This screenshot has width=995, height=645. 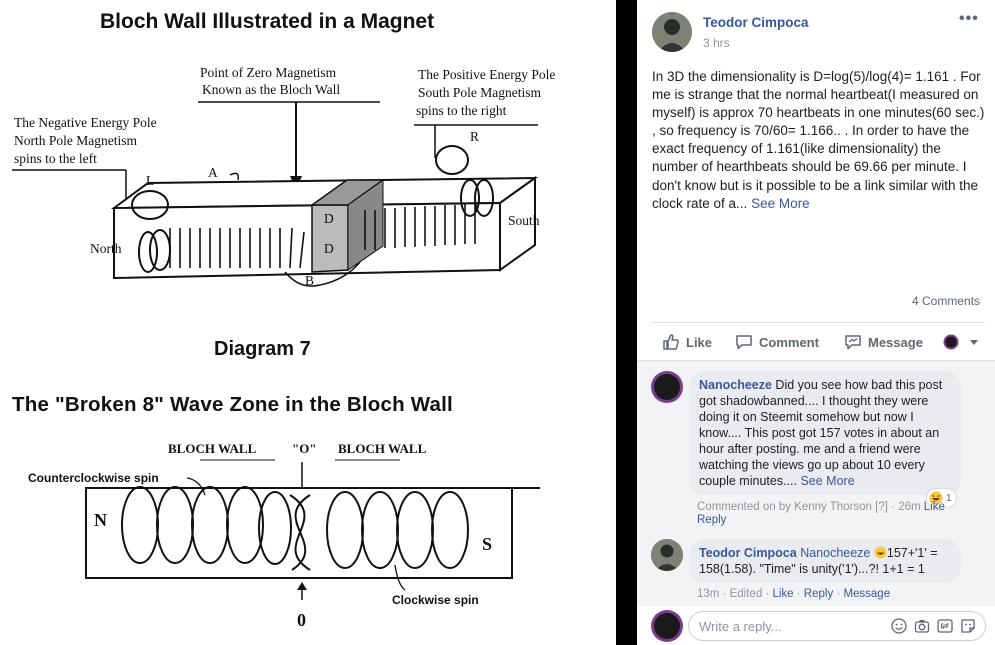 I want to click on comment-label: Comment, so click(x=789, y=342).